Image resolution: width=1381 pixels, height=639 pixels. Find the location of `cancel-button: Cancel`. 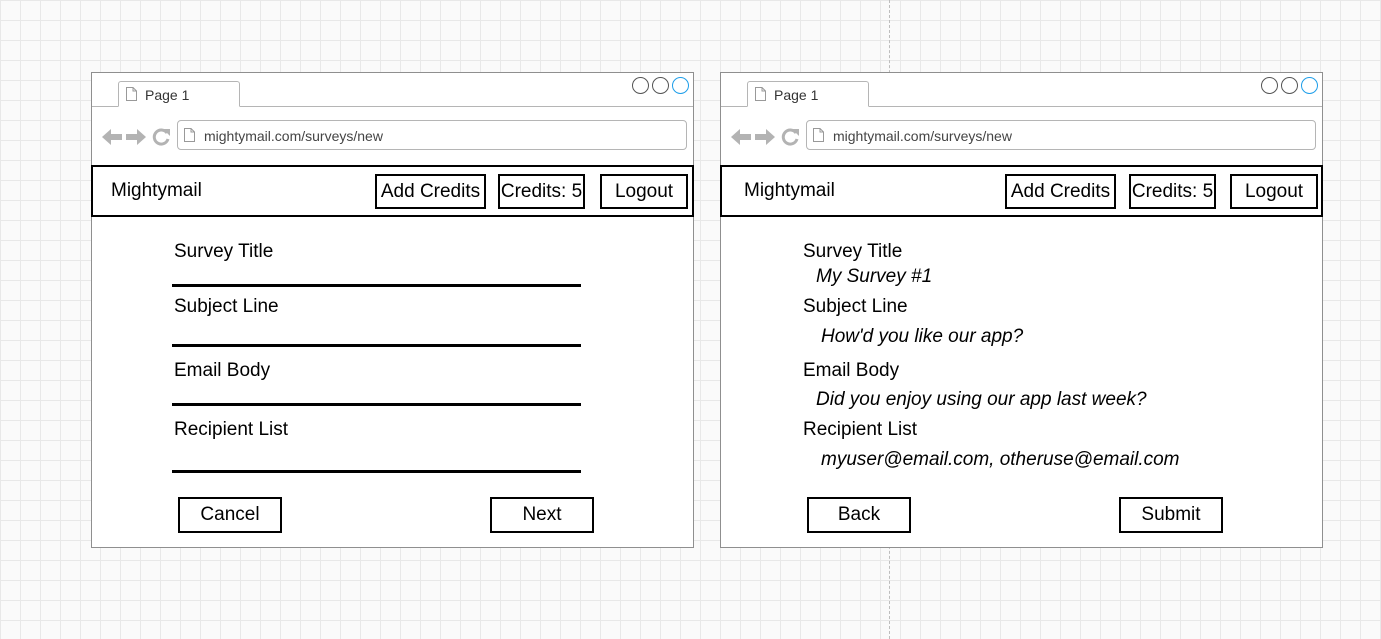

cancel-button: Cancel is located at coordinates (230, 515).